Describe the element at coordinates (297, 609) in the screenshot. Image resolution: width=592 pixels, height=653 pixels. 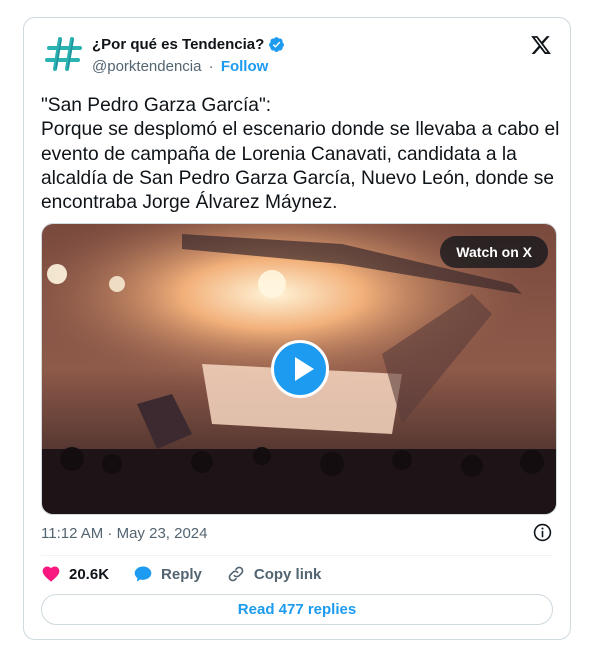
I see `read-replies-button: Read 477 replies` at that location.